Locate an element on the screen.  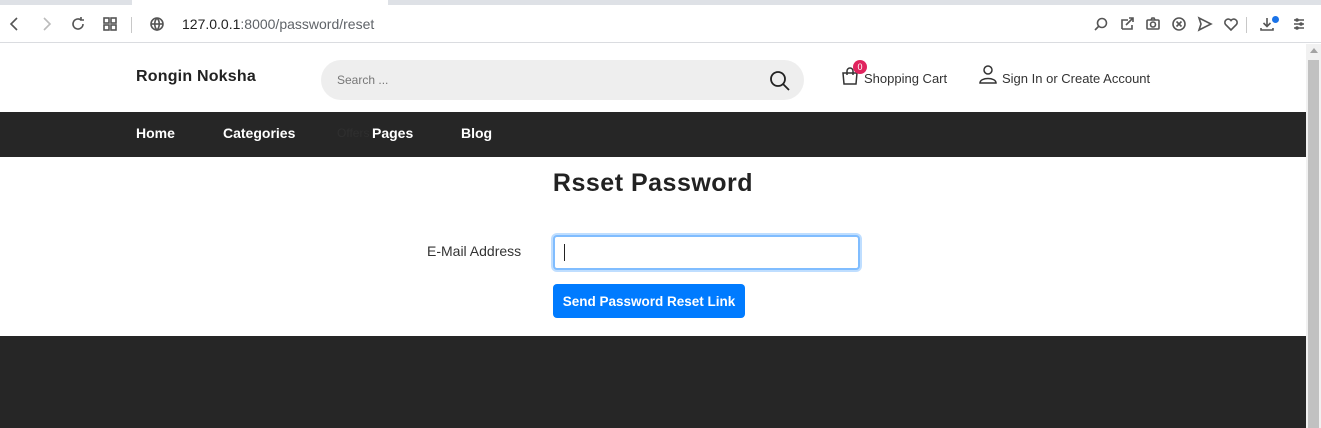
share-edit-icon is located at coordinates (1127, 24).